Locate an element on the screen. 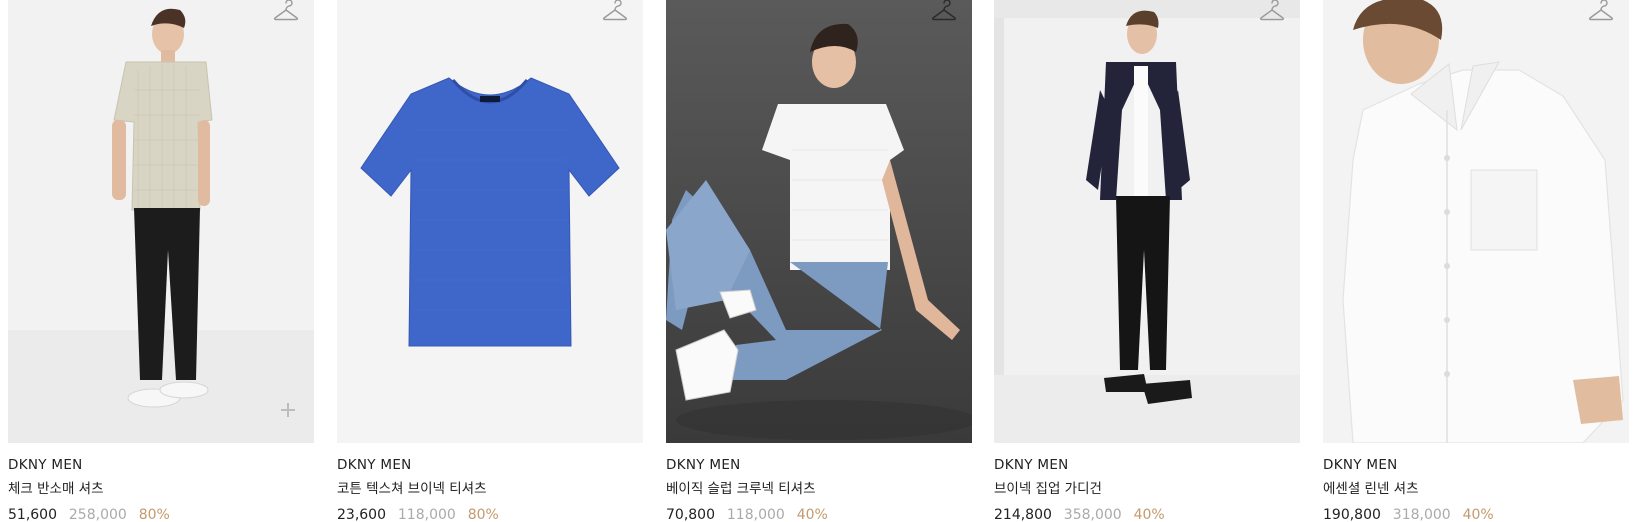 Image resolution: width=1633 pixels, height=522 pixels. plus-icon is located at coordinates (288, 410).